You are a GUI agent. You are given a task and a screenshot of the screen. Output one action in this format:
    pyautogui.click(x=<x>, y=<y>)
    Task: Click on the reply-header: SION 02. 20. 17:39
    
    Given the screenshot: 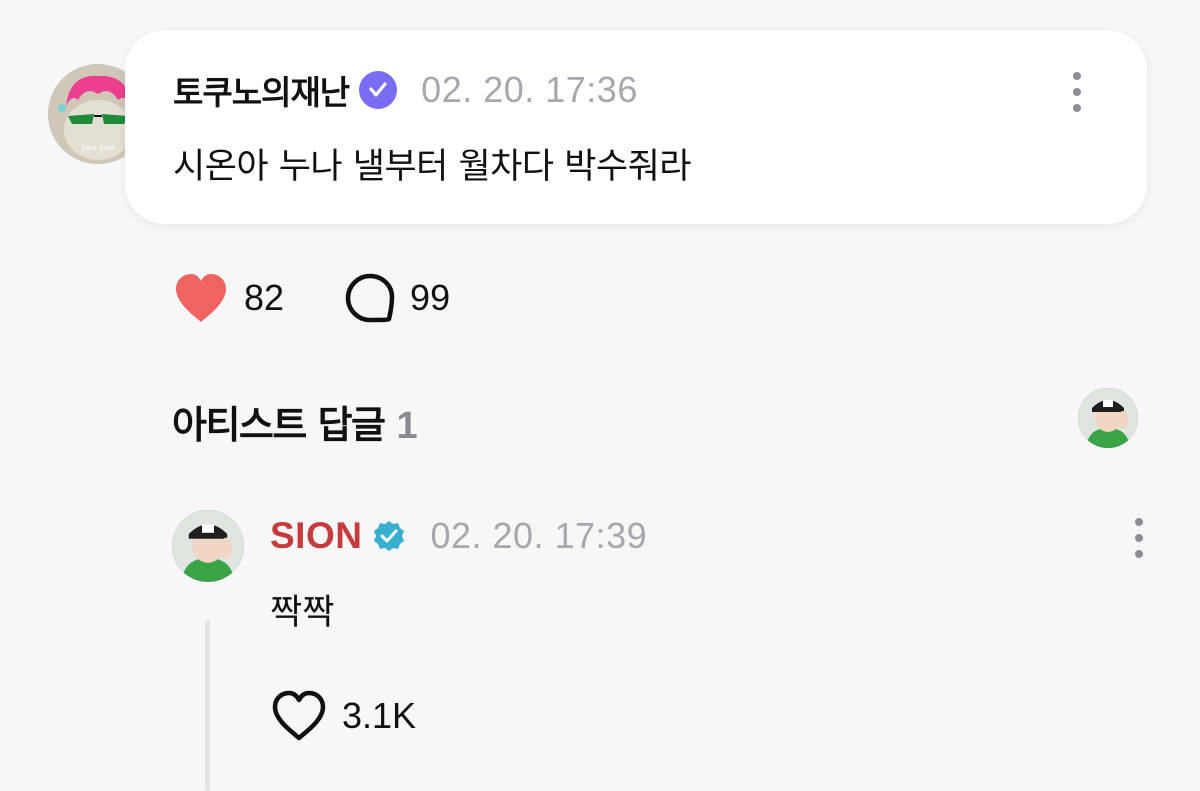 What is the action you would take?
    pyautogui.click(x=458, y=536)
    